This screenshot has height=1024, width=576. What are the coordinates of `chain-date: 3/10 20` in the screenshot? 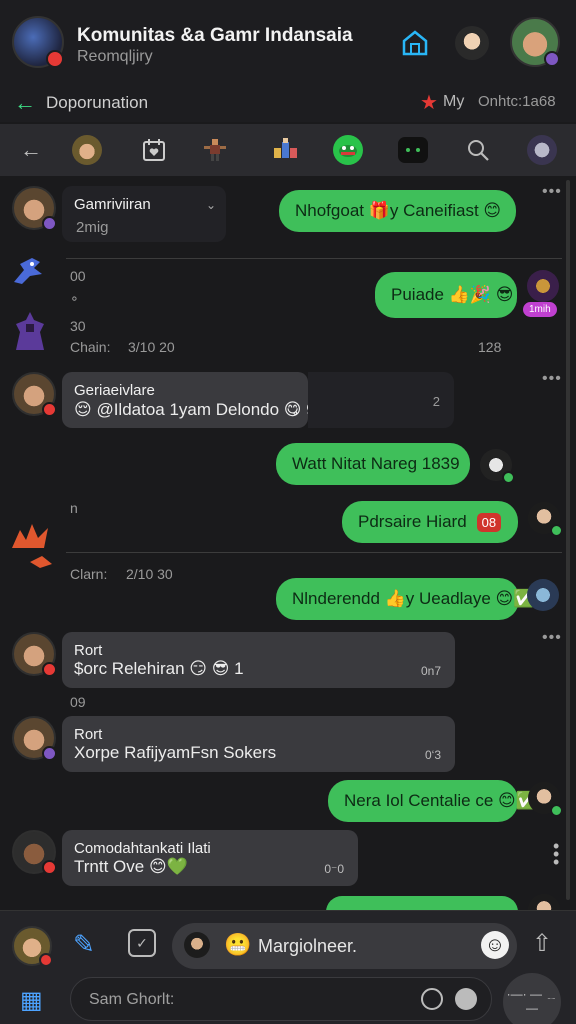 It's located at (151, 347).